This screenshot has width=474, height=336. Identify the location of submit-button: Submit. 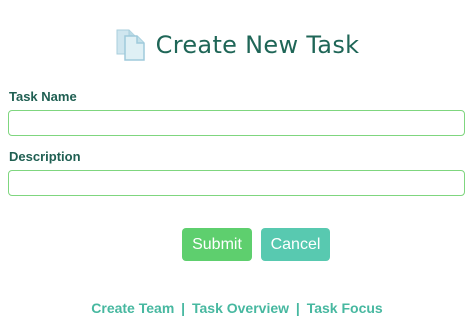
(217, 244).